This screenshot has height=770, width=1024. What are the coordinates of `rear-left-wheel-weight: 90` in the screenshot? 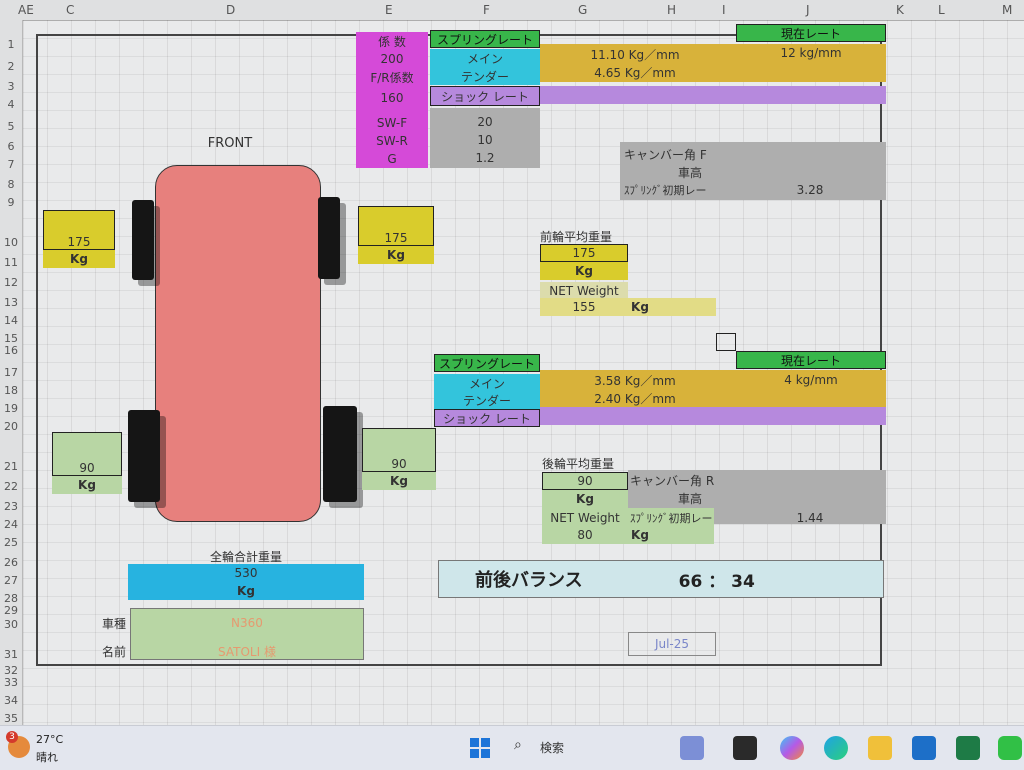 It's located at (87, 454).